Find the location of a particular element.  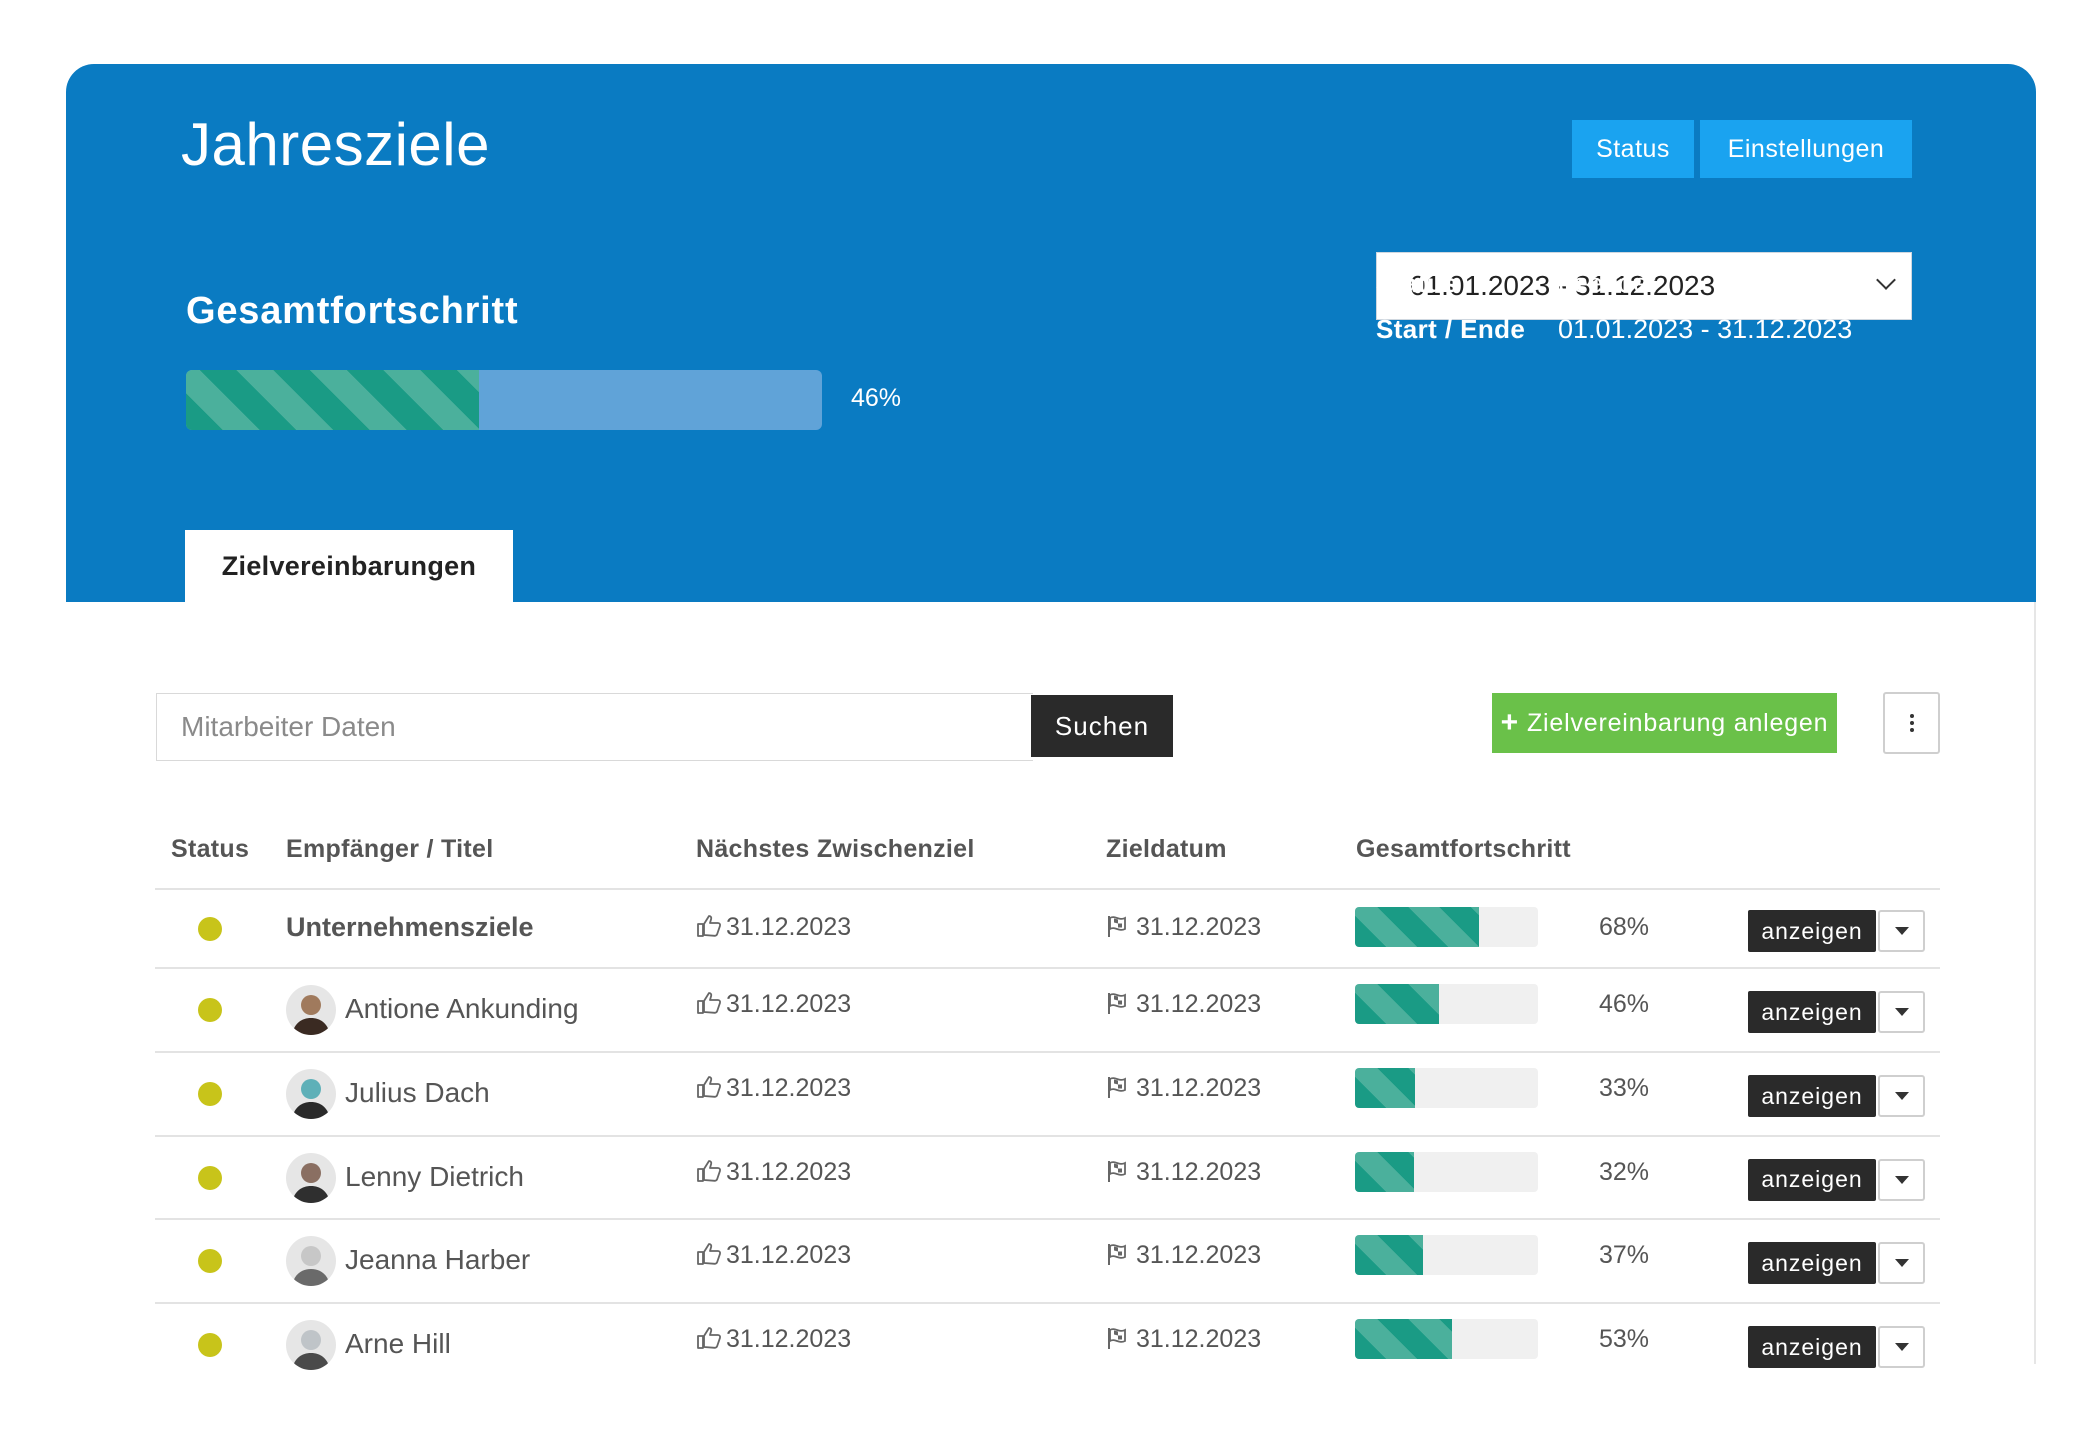

recipient-name: Arne Hill is located at coordinates (398, 1344).